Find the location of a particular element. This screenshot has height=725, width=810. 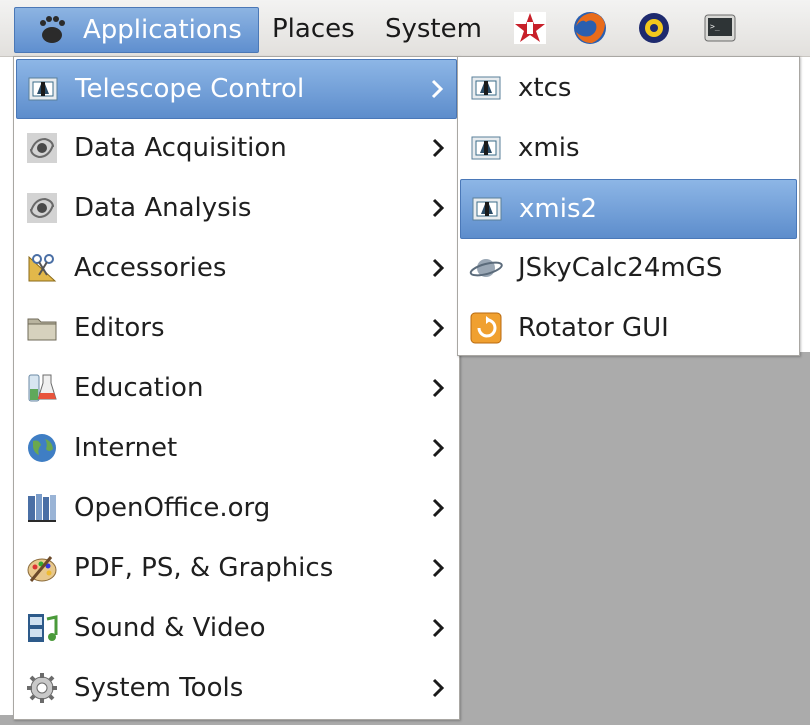

menu-item-pdf-ps-graphics: PDF, PS, & Graphics is located at coordinates (236, 568).